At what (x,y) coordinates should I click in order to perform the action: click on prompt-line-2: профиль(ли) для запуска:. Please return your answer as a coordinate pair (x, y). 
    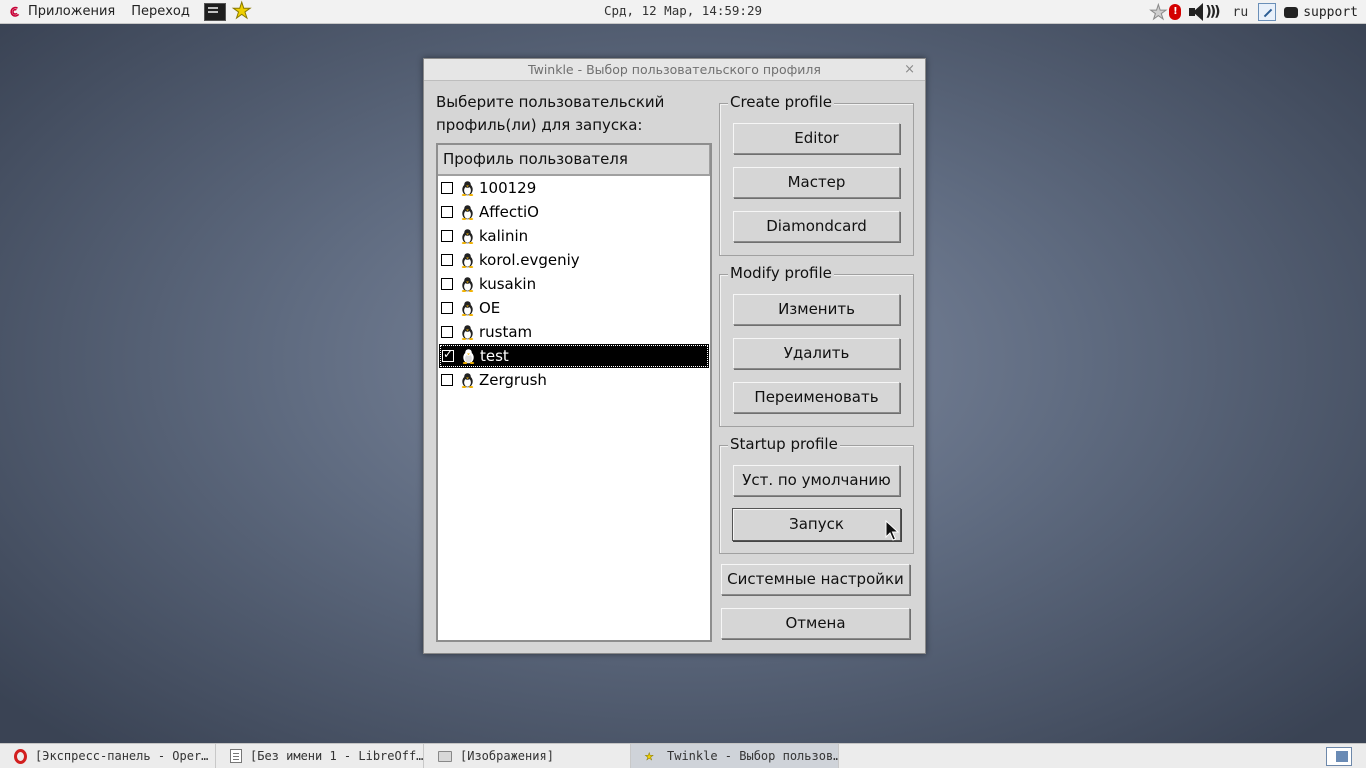
    Looking at the image, I should click on (539, 125).